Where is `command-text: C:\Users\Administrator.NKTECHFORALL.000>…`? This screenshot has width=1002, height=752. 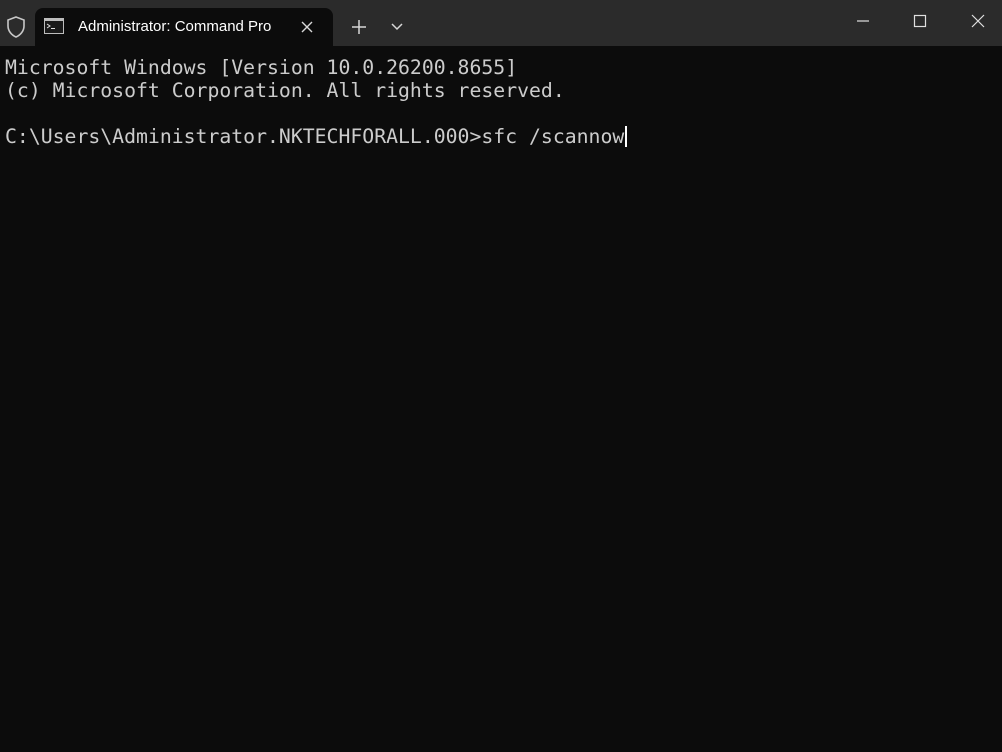 command-text: C:\Users\Administrator.NKTECHFORALL.000>… is located at coordinates (315, 136).